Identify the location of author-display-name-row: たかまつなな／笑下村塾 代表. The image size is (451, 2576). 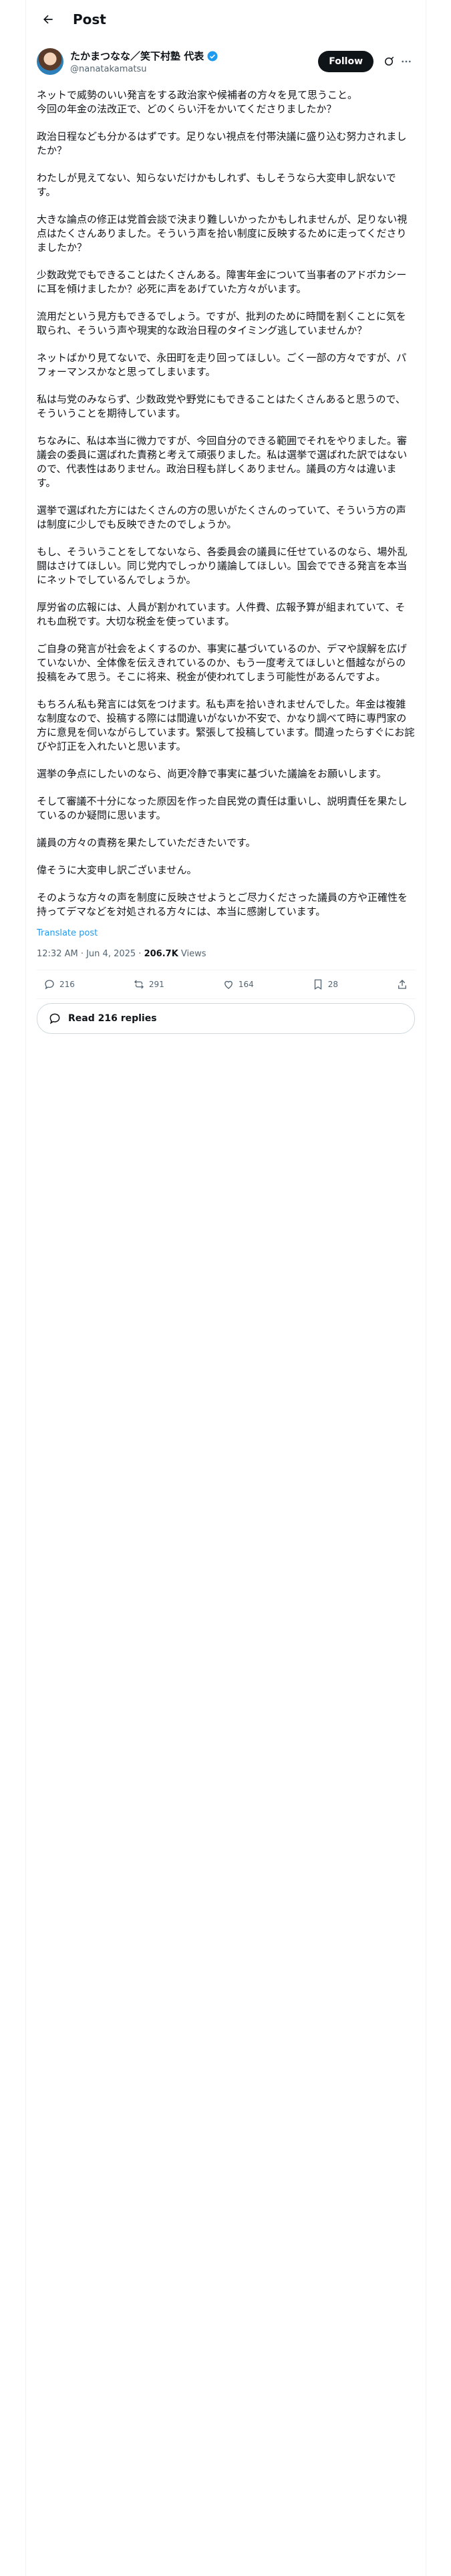
(194, 56).